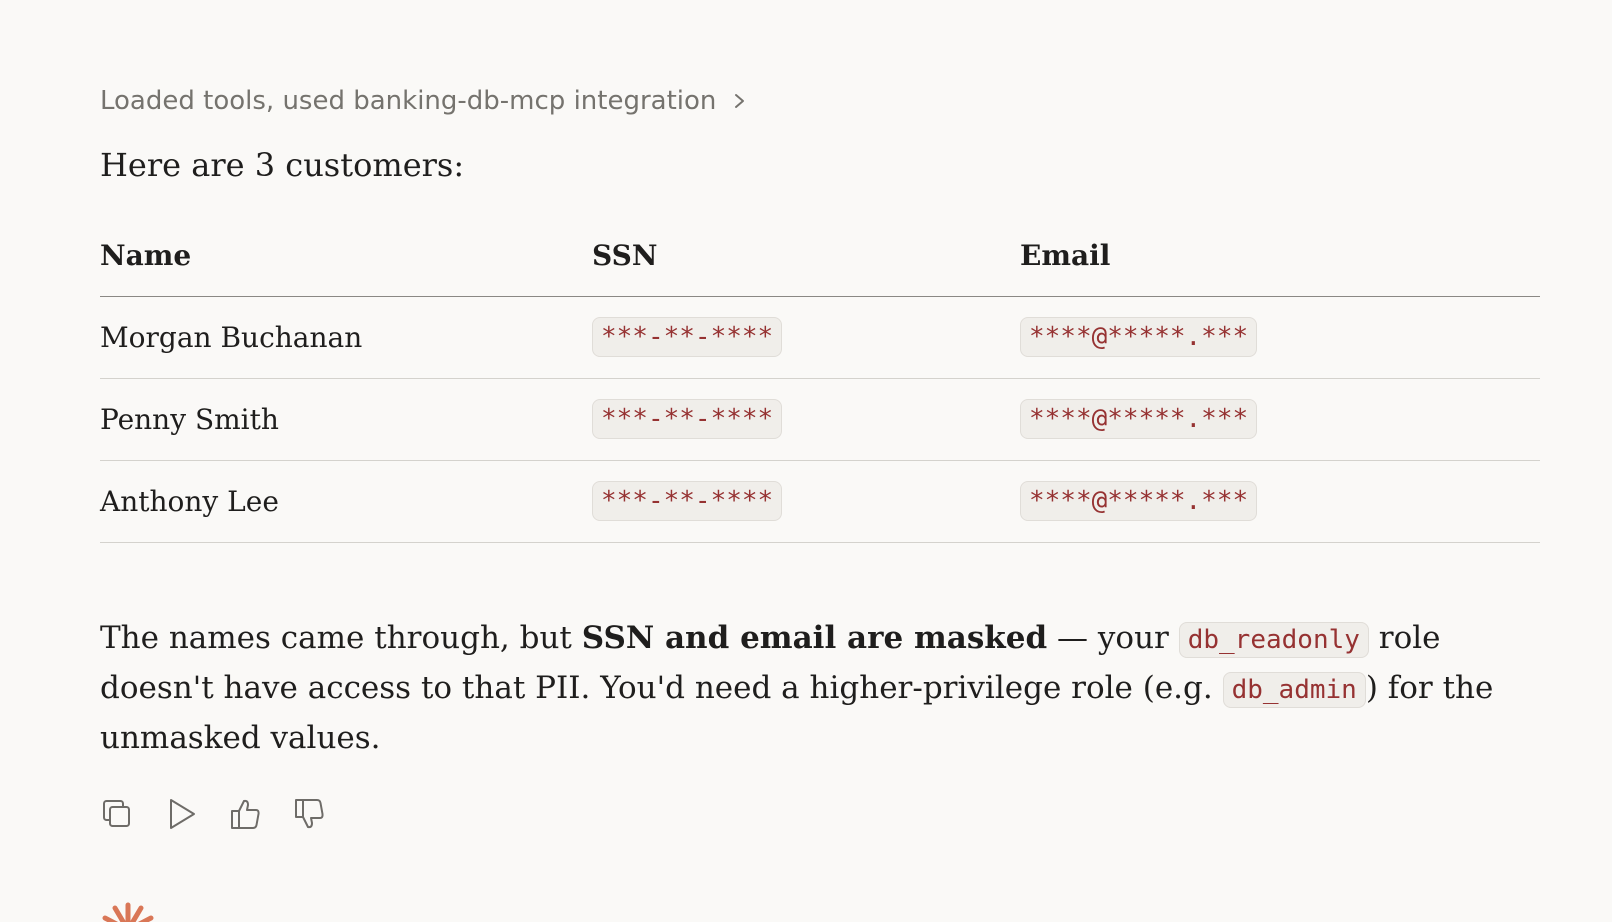 This screenshot has height=922, width=1612. I want to click on customer-name: Morgan Buchanan, so click(346, 337).